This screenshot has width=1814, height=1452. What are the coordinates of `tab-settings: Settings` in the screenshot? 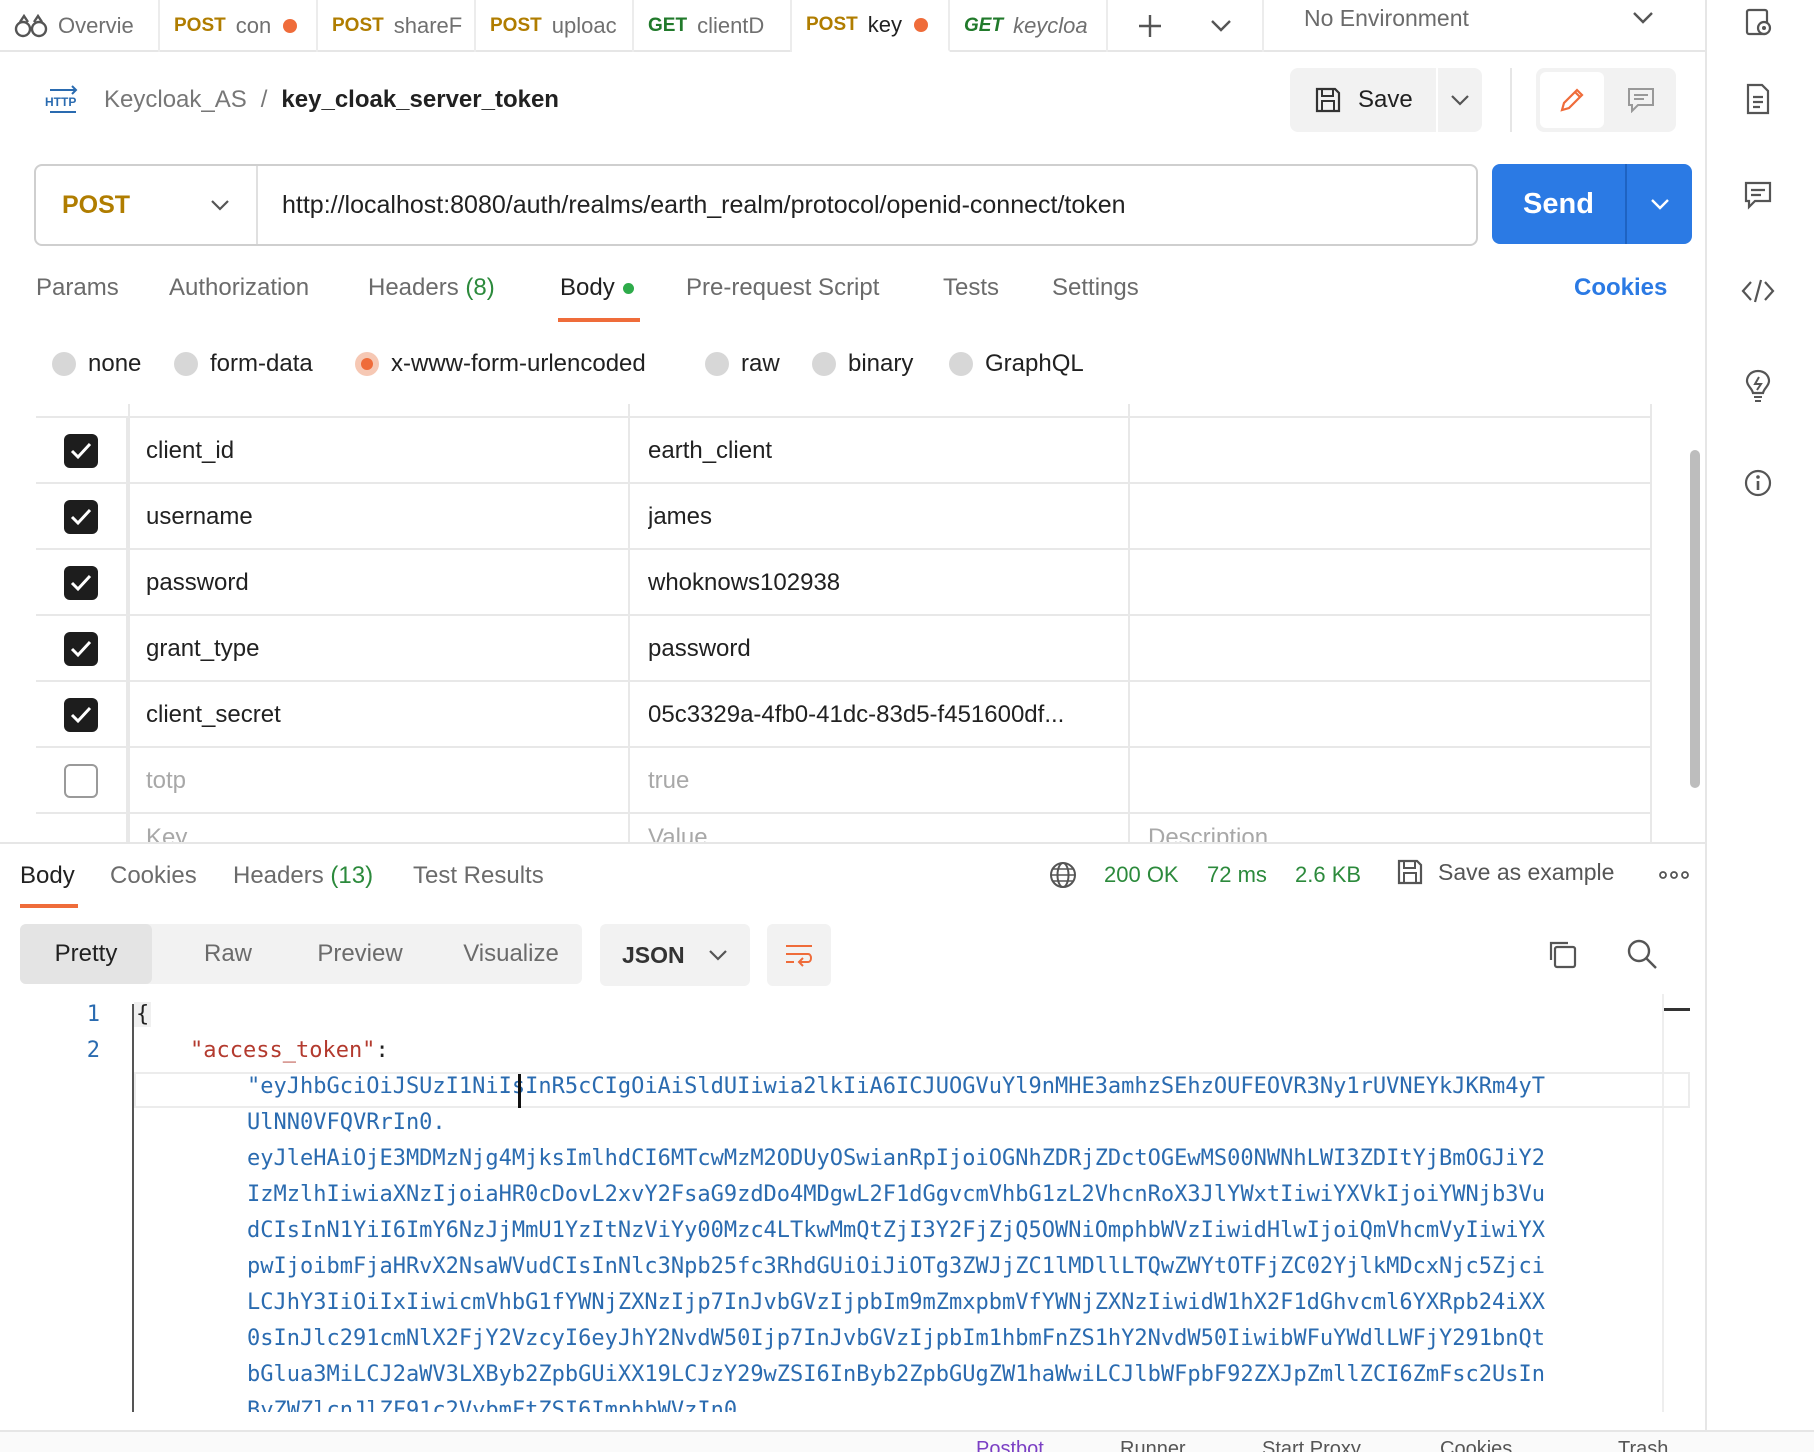 It's located at (1095, 288).